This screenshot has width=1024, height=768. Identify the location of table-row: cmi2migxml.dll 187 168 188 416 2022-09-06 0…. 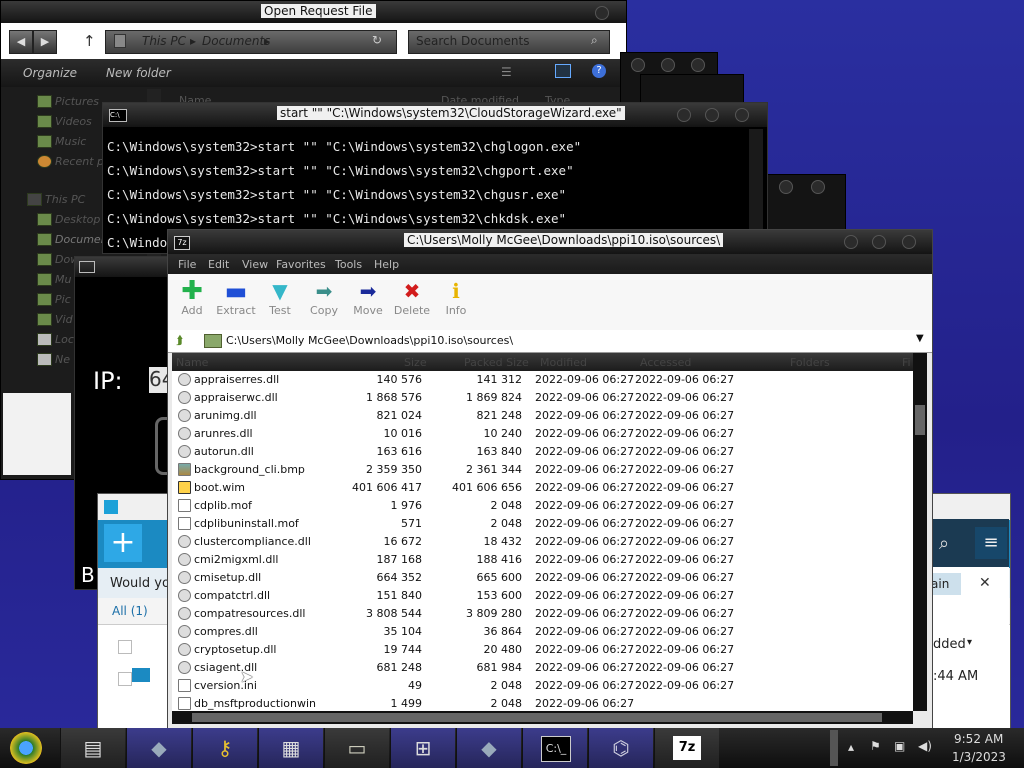
(542, 560).